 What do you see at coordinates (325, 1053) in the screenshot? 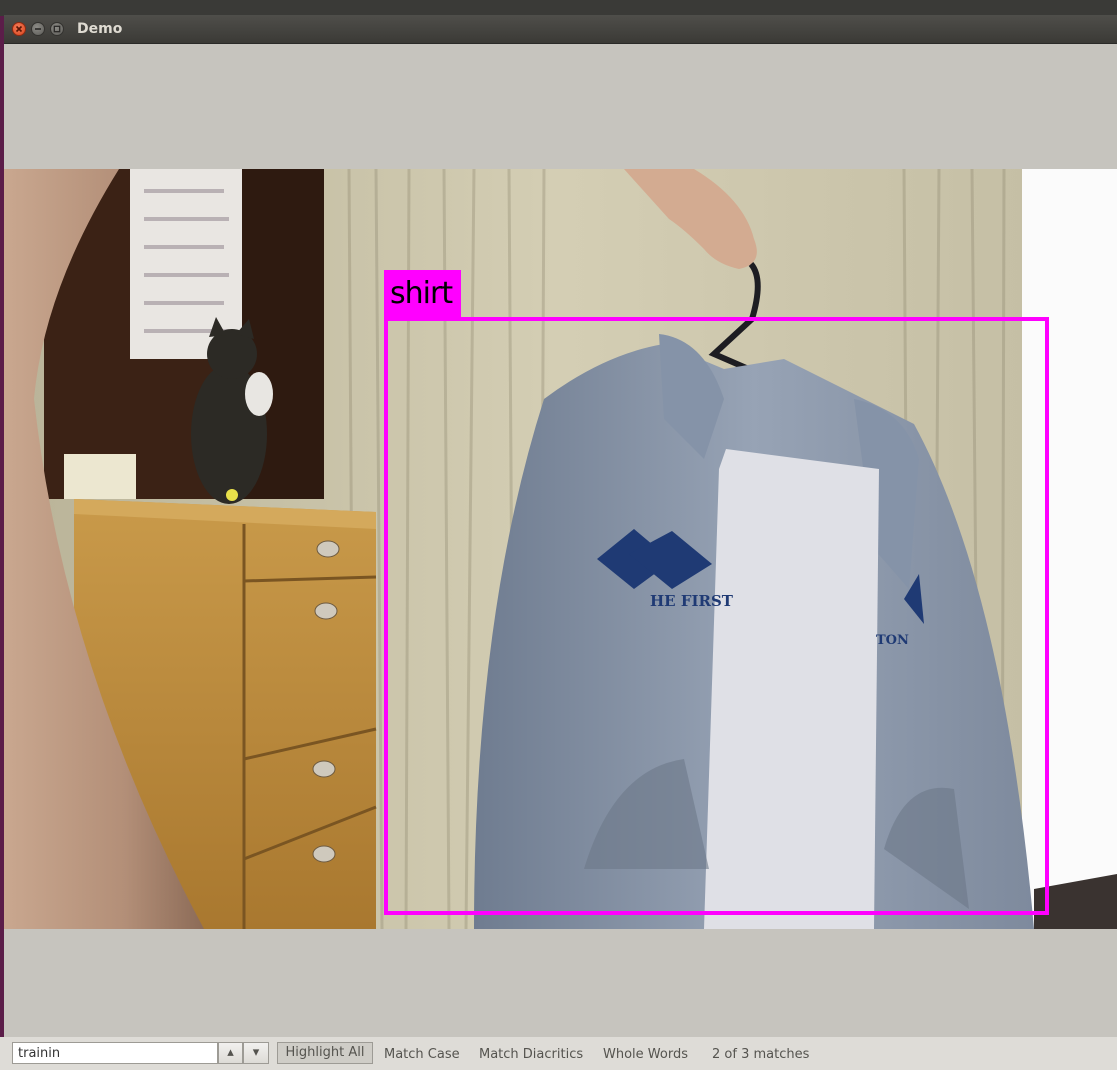
I see `highlight-all-toggle: Highlight All` at bounding box center [325, 1053].